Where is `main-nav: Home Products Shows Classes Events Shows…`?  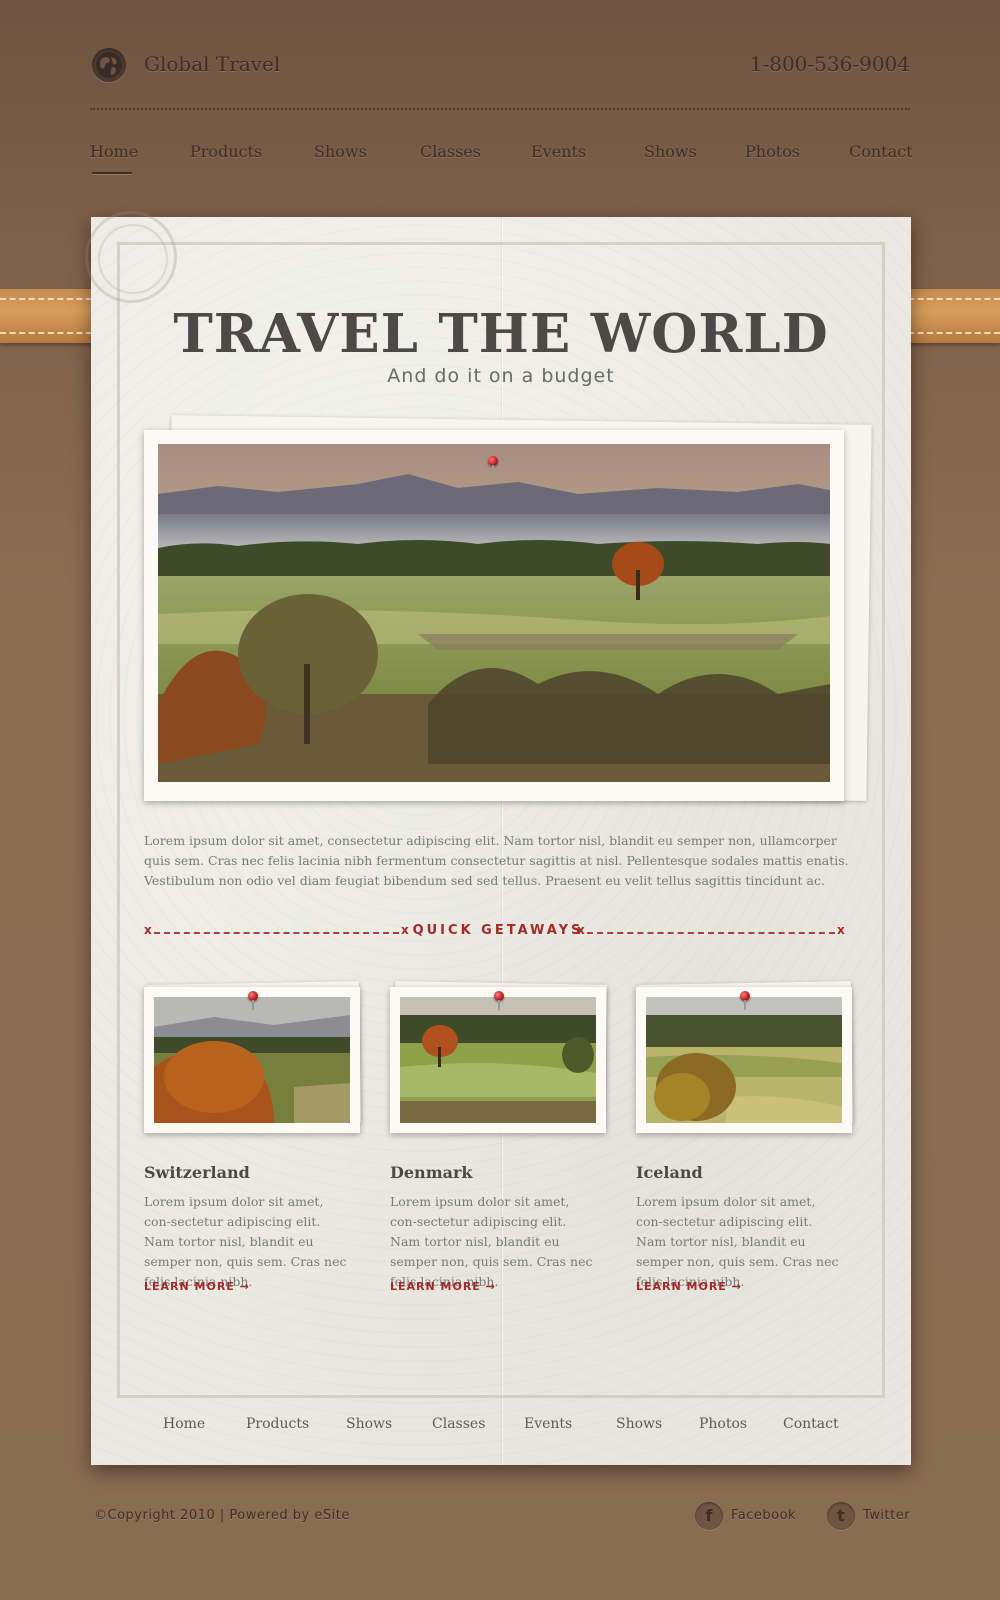 main-nav: Home Products Shows Classes Events Shows… is located at coordinates (501, 162).